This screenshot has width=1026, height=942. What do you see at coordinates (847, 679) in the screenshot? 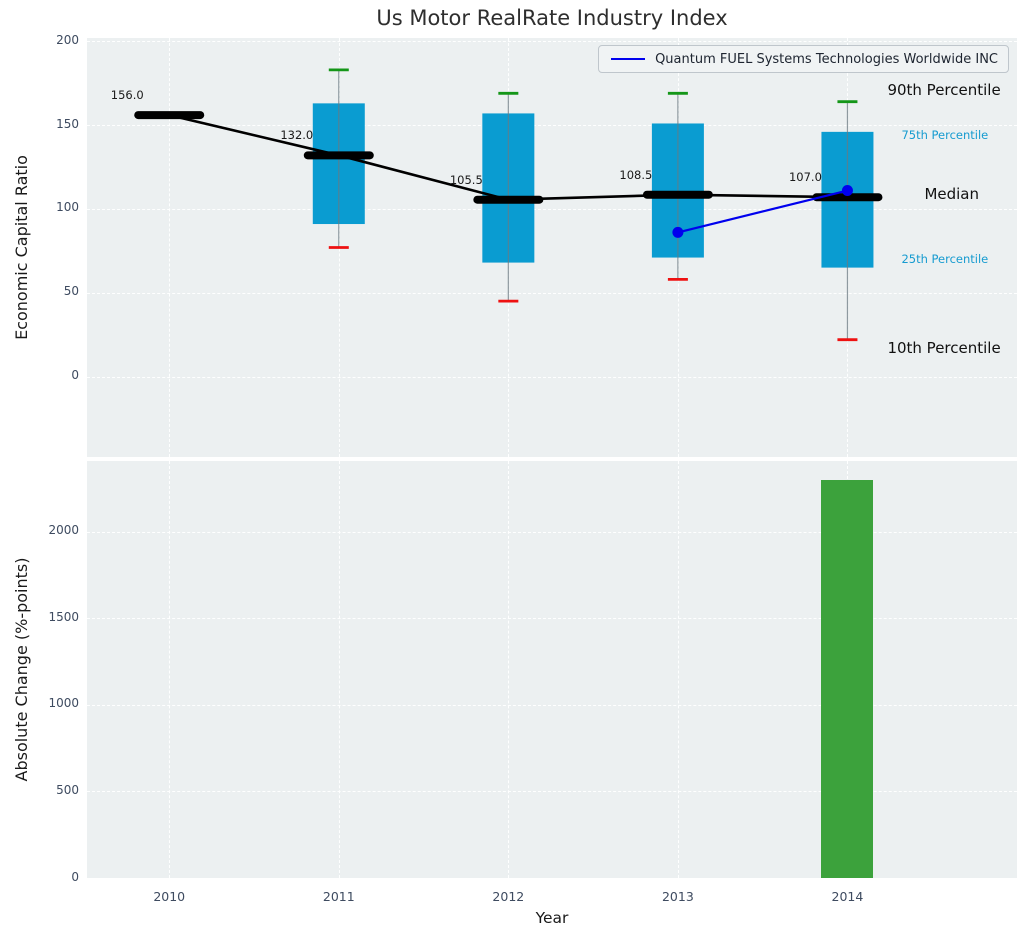
I see `change-bar-2014` at bounding box center [847, 679].